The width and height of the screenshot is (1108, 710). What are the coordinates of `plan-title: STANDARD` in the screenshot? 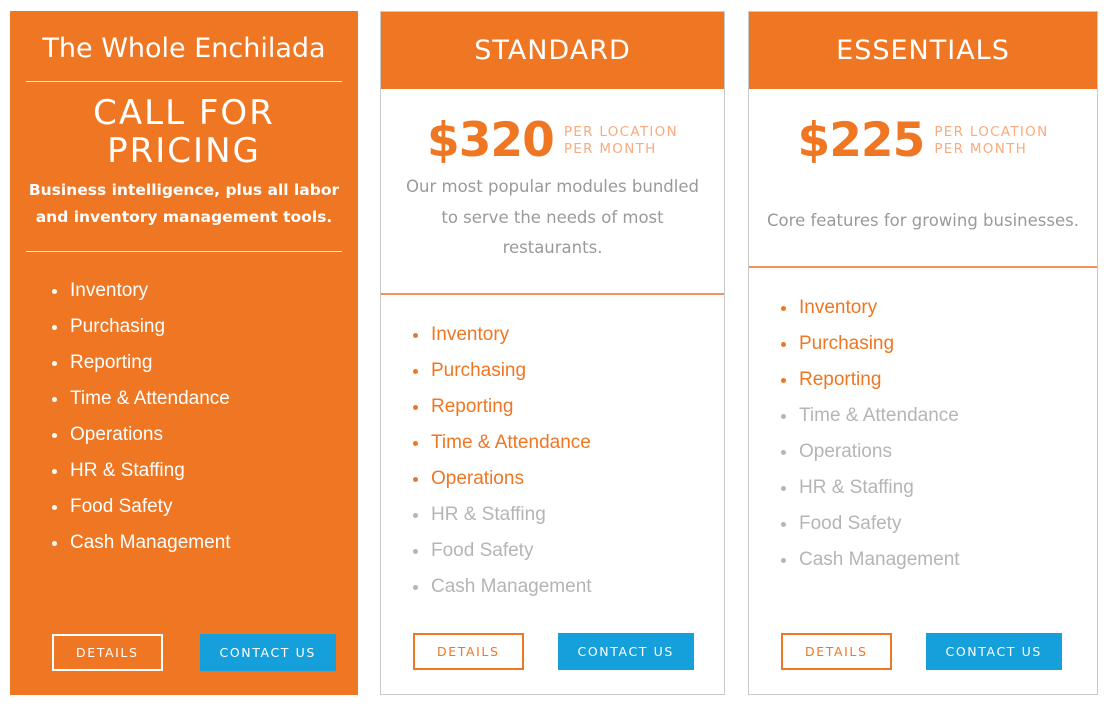 It's located at (552, 50).